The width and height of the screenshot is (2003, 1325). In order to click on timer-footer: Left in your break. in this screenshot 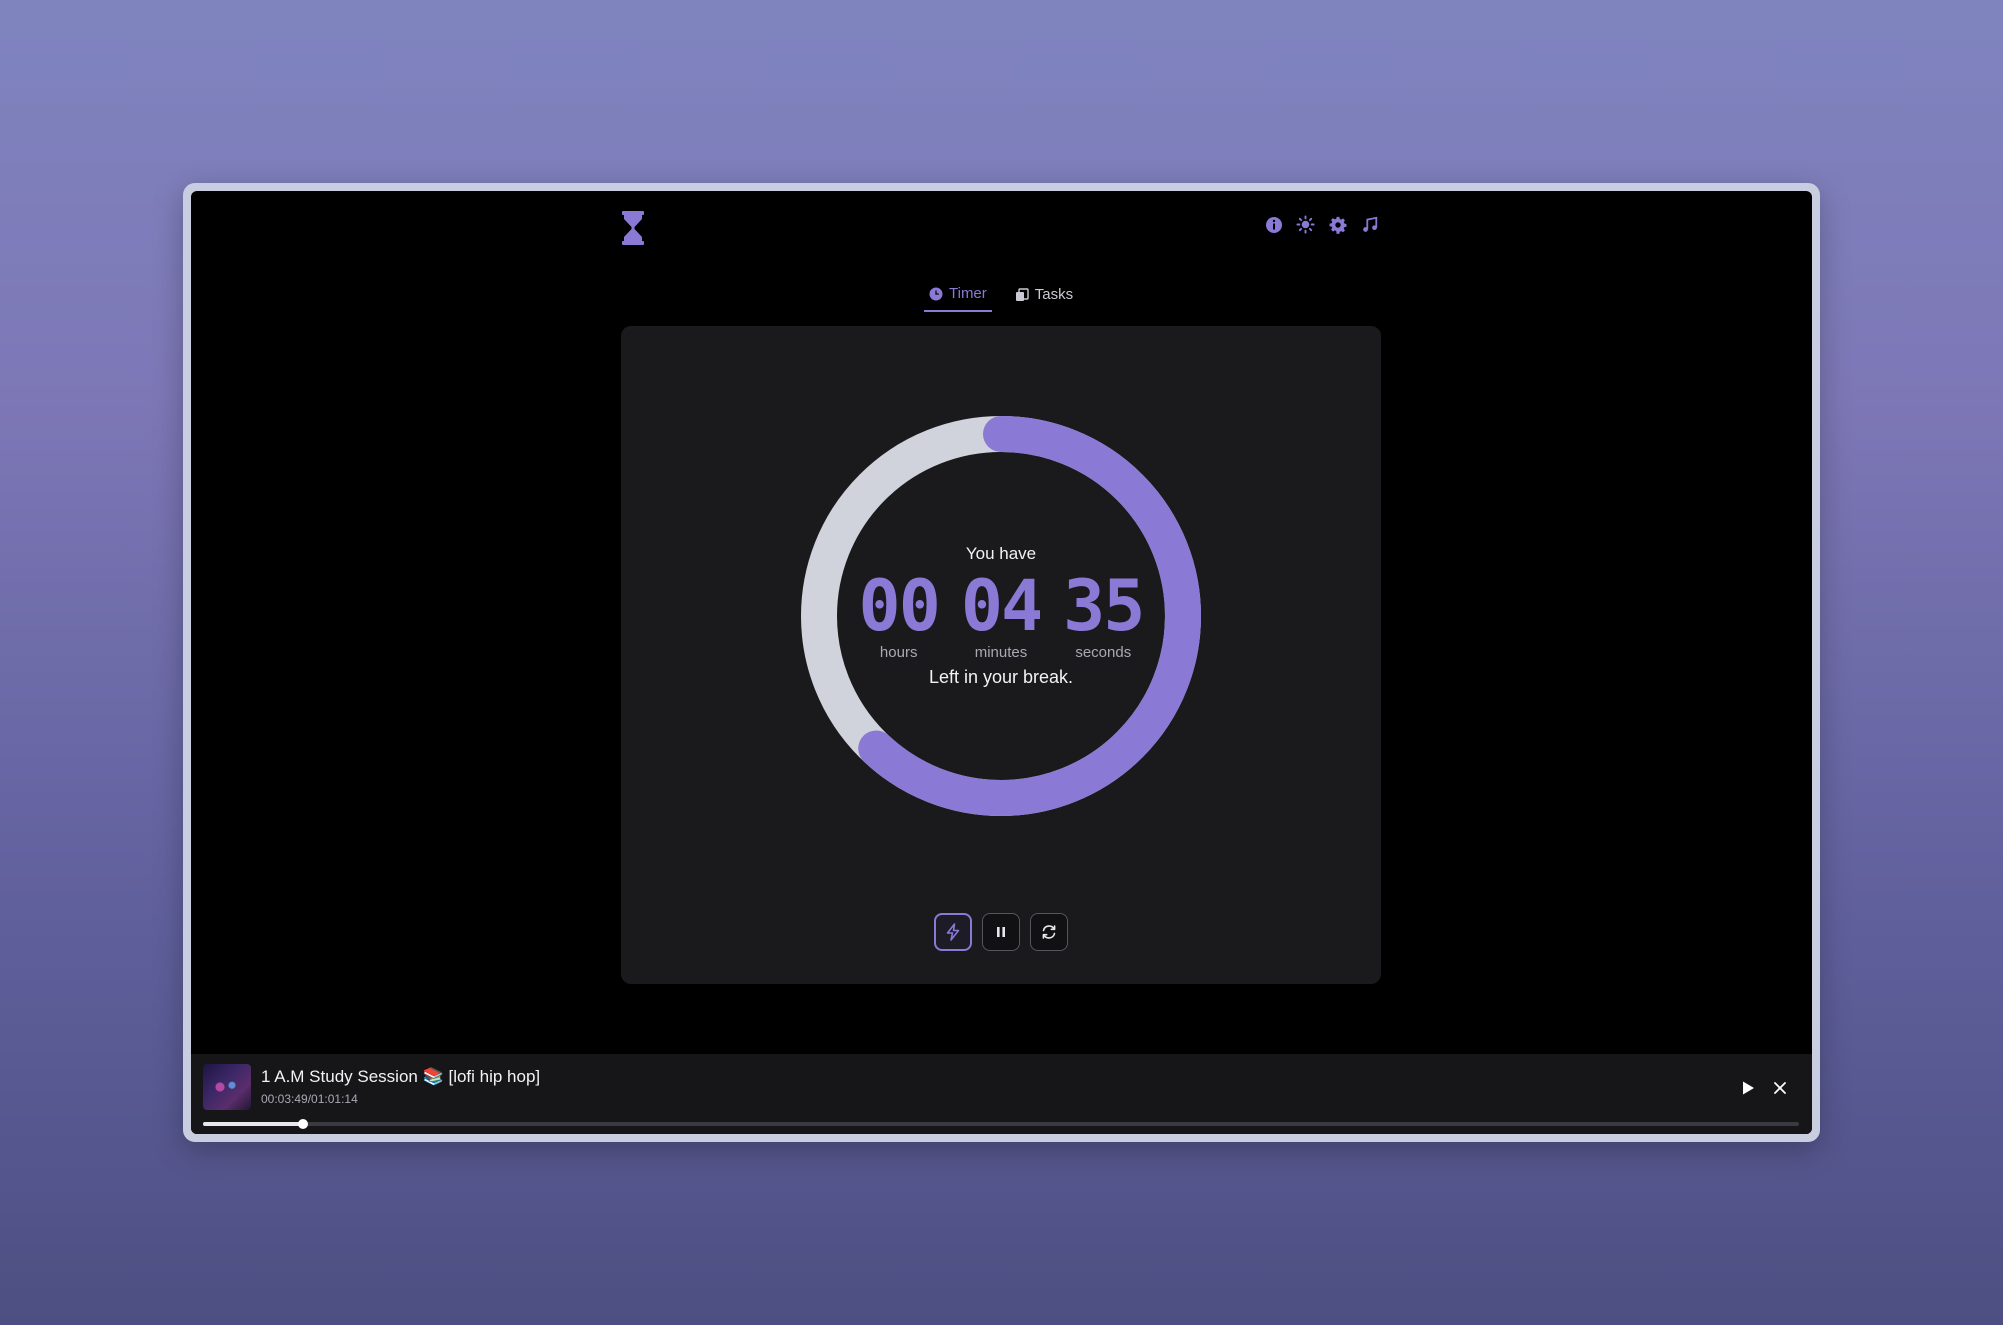, I will do `click(1001, 677)`.